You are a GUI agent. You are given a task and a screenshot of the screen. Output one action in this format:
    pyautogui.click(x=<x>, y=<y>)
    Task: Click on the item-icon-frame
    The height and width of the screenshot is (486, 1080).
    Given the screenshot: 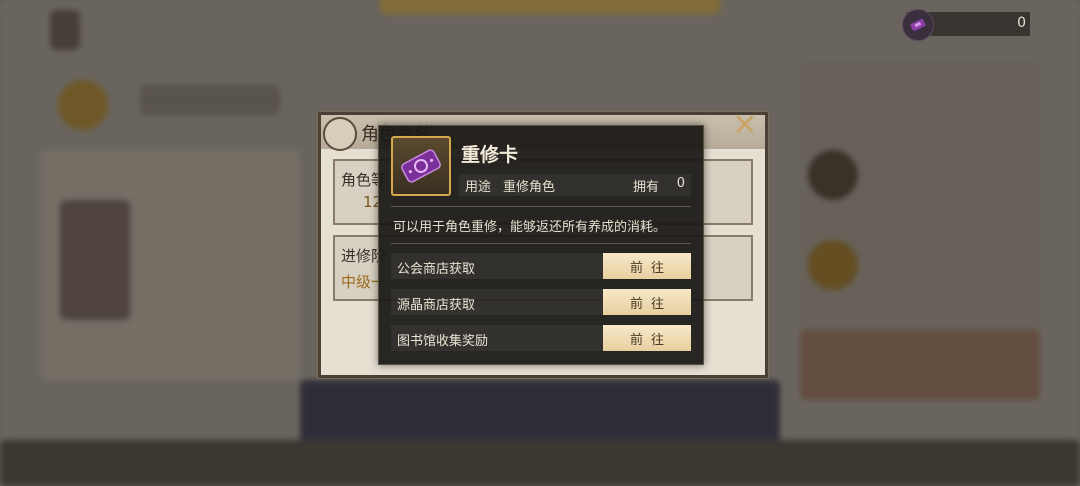 What is the action you would take?
    pyautogui.click(x=421, y=166)
    